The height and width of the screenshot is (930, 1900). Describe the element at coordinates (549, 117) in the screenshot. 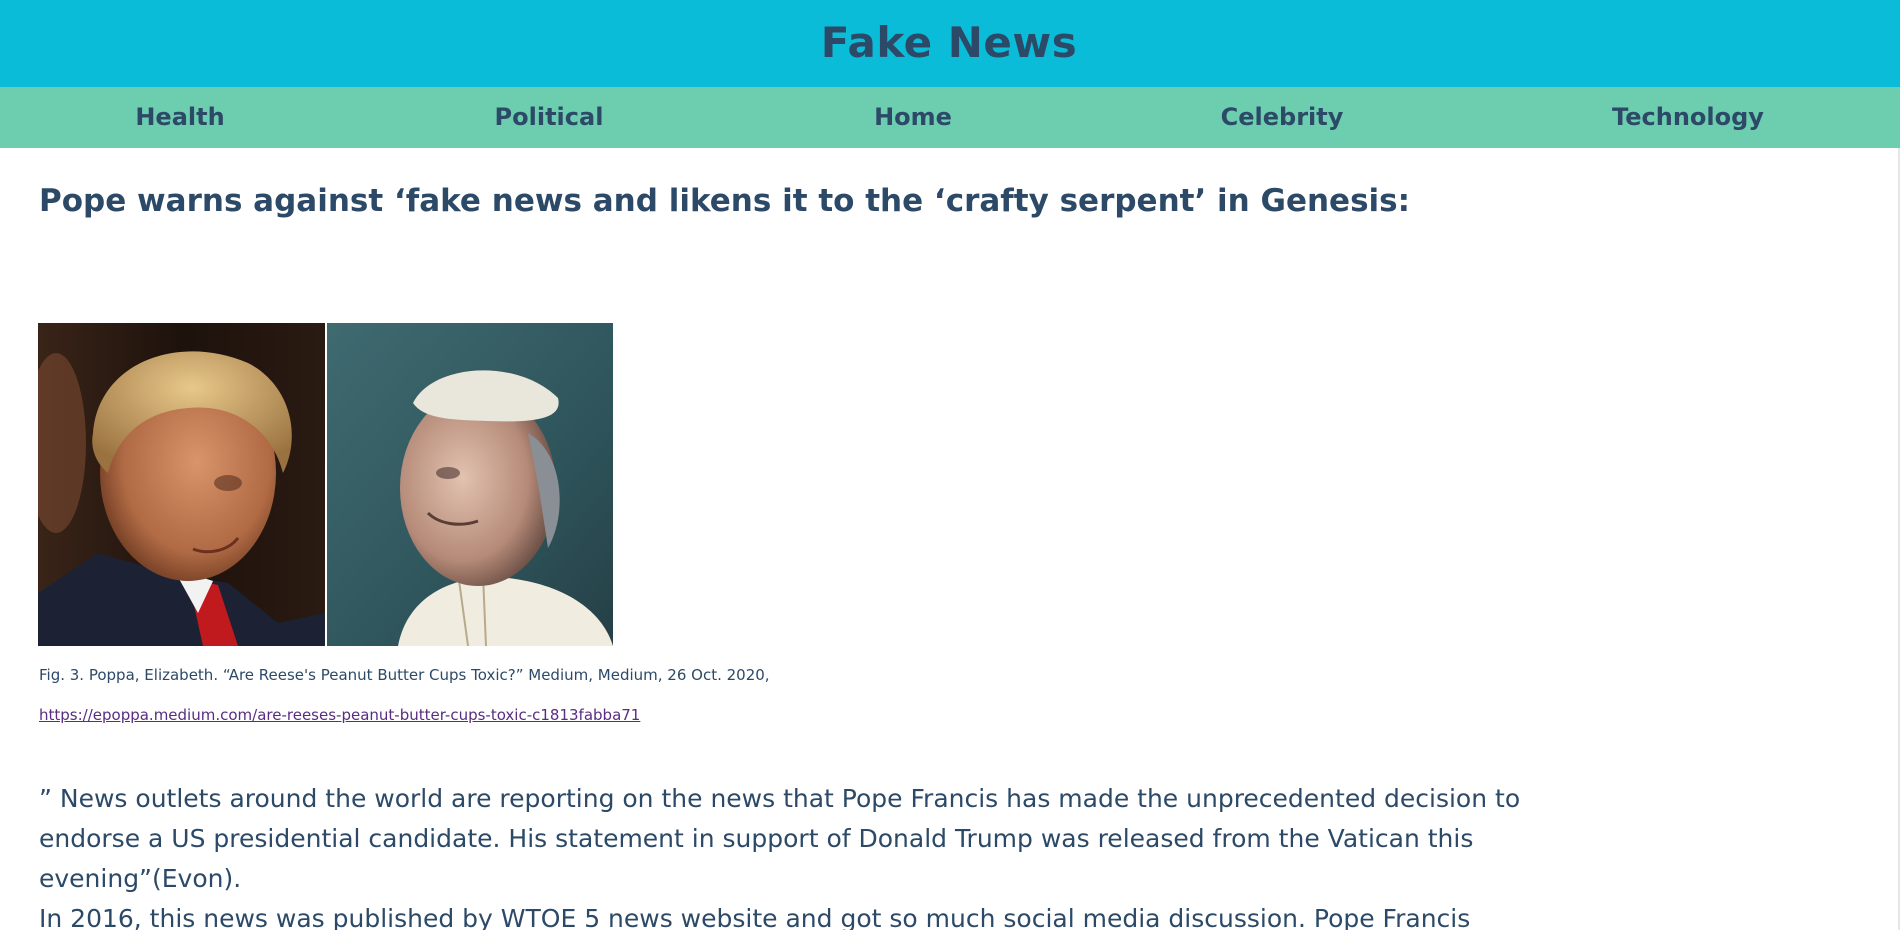

I see `nav-link-political: Political` at that location.